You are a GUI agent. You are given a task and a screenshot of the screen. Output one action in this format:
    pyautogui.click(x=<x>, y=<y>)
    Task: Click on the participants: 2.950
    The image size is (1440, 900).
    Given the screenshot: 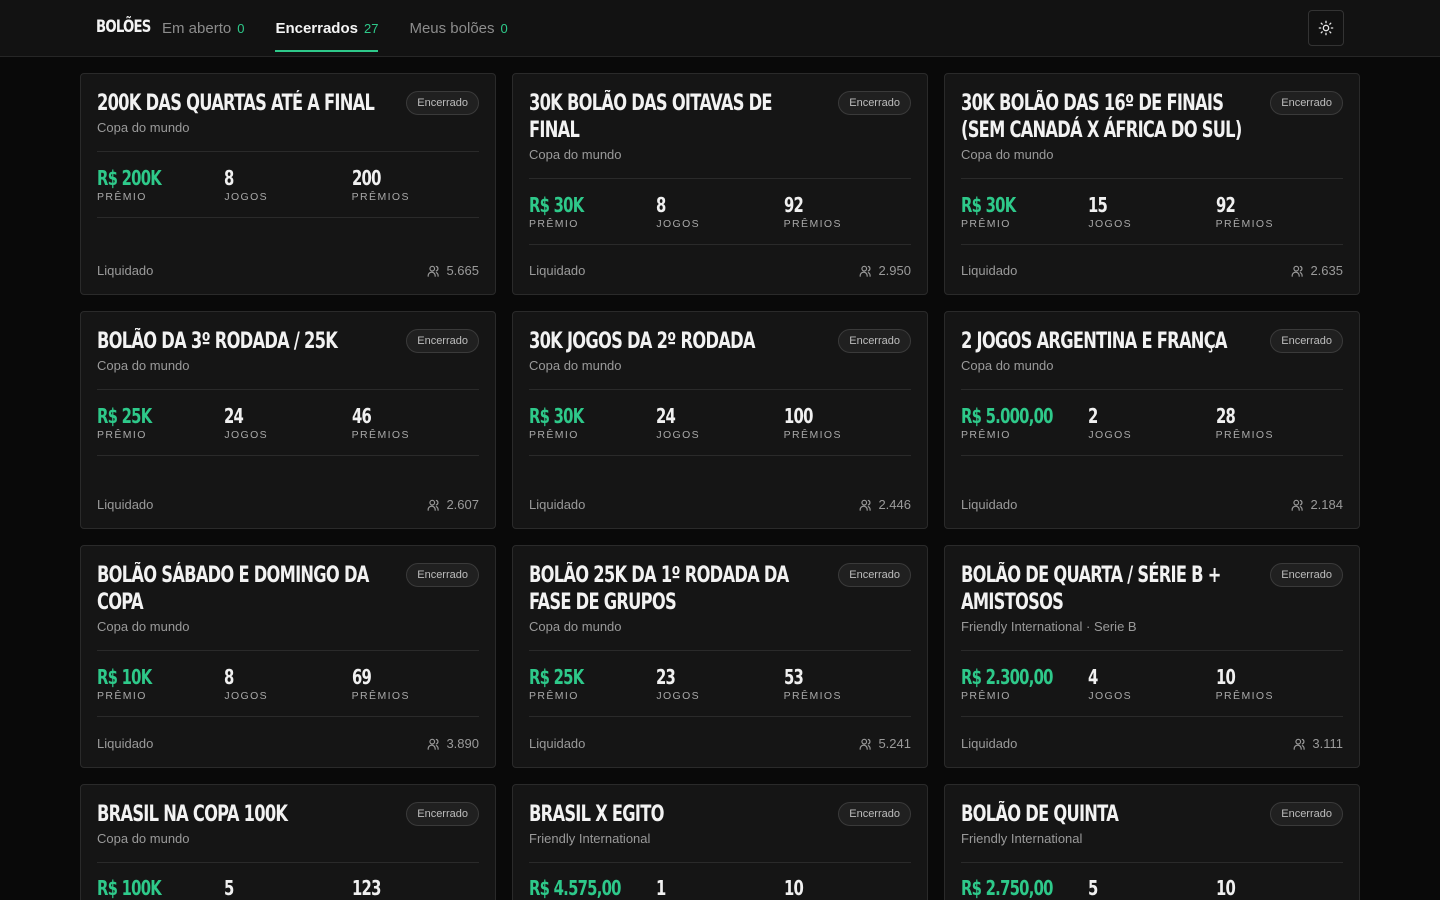 What is the action you would take?
    pyautogui.click(x=885, y=270)
    